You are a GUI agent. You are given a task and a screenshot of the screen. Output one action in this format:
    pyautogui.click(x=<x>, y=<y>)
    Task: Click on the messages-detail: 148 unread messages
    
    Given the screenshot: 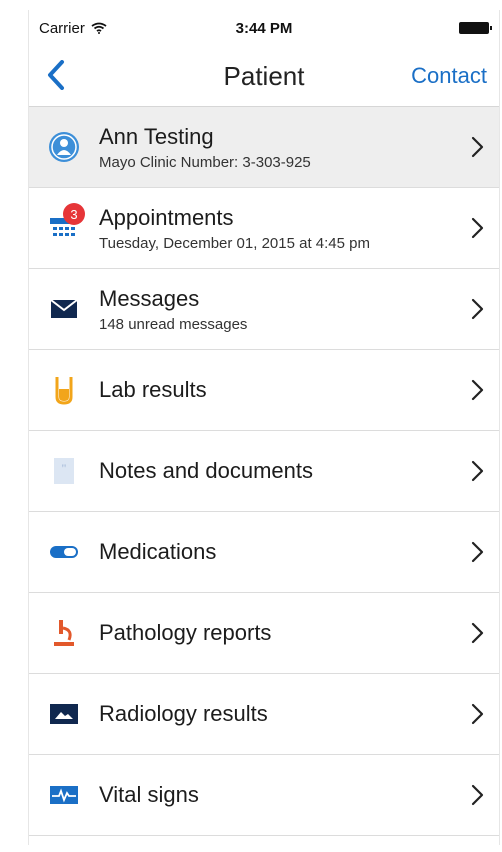 What is the action you would take?
    pyautogui.click(x=173, y=324)
    